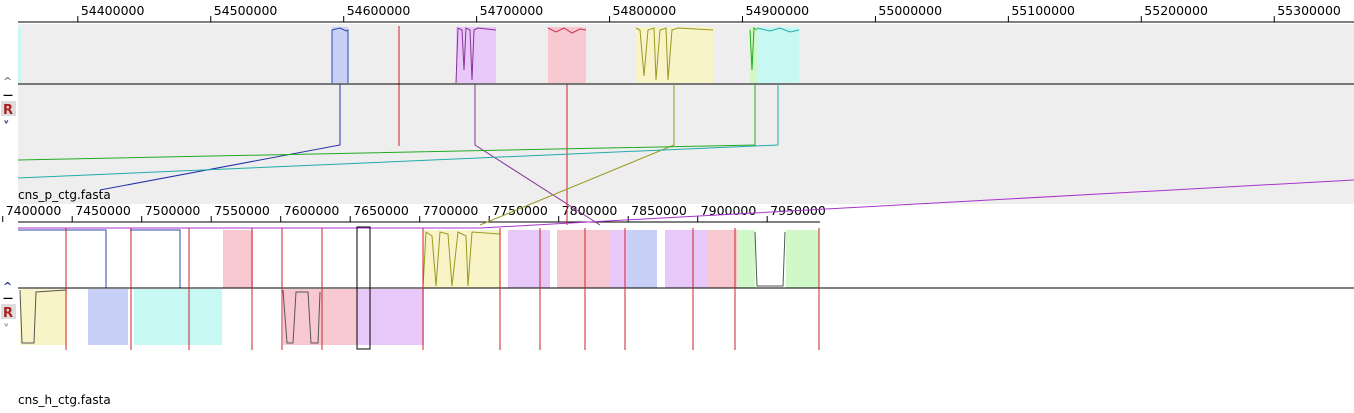 This screenshot has width=1354, height=413. Describe the element at coordinates (113, 10) in the screenshot. I see `top-ruler-tick-label: 54400000` at that location.